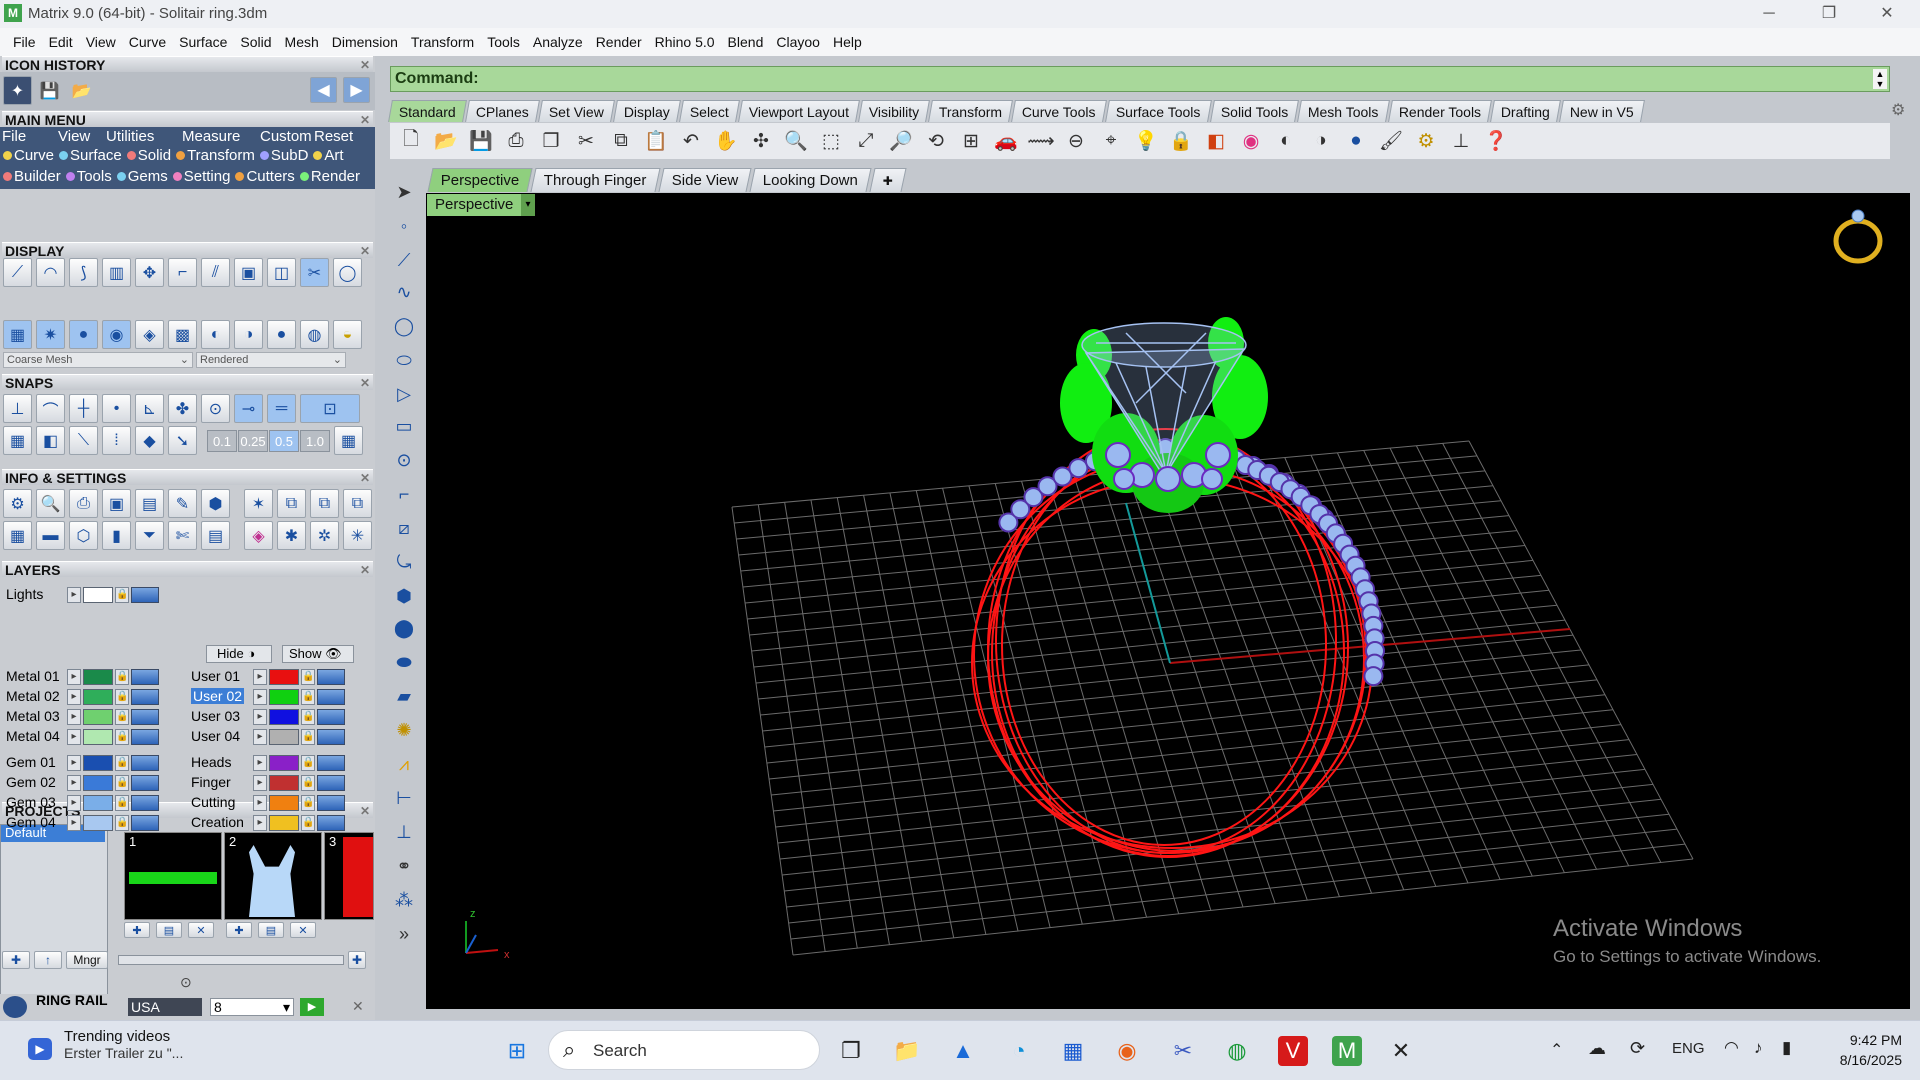 This screenshot has height=1080, width=1920. Describe the element at coordinates (1140, 79) in the screenshot. I see `command-bar: Command: ▲ ▼` at that location.